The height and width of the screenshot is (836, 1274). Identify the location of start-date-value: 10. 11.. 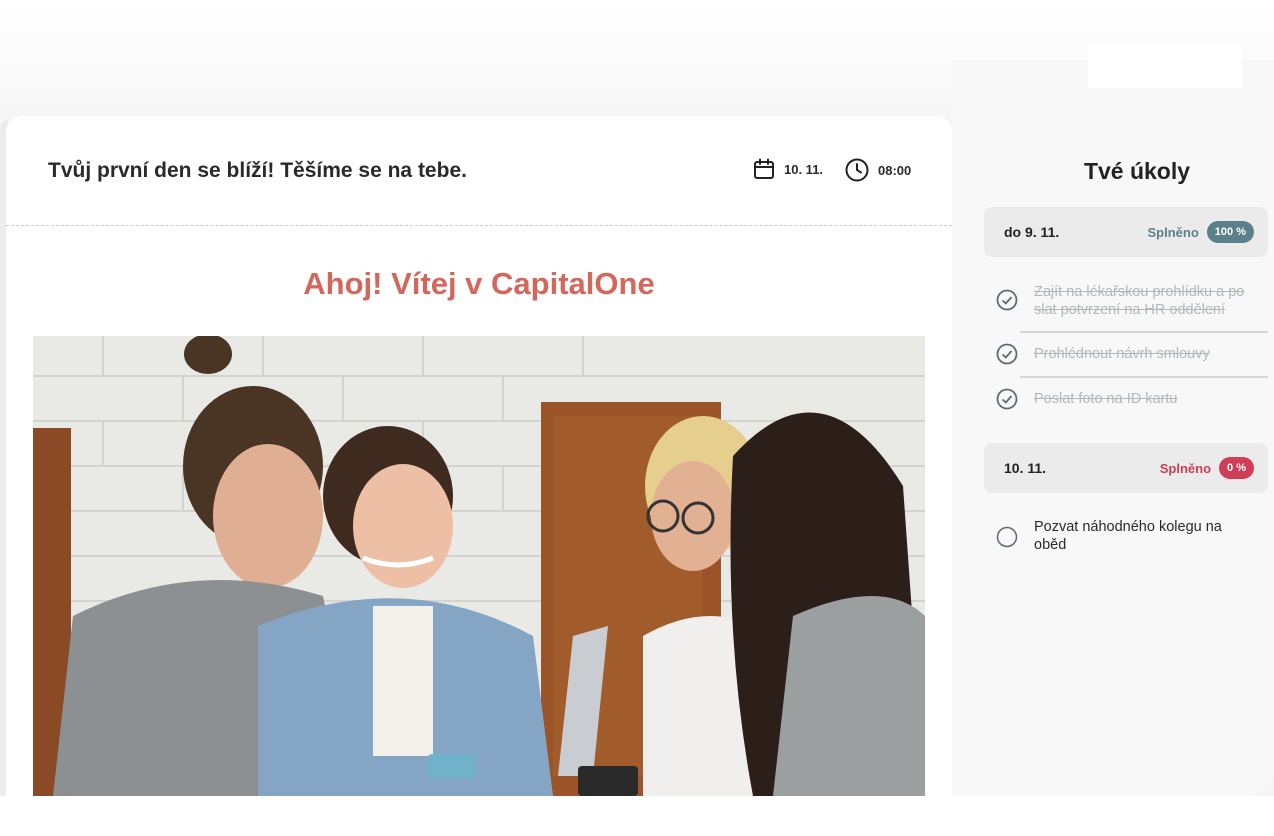
(804, 169).